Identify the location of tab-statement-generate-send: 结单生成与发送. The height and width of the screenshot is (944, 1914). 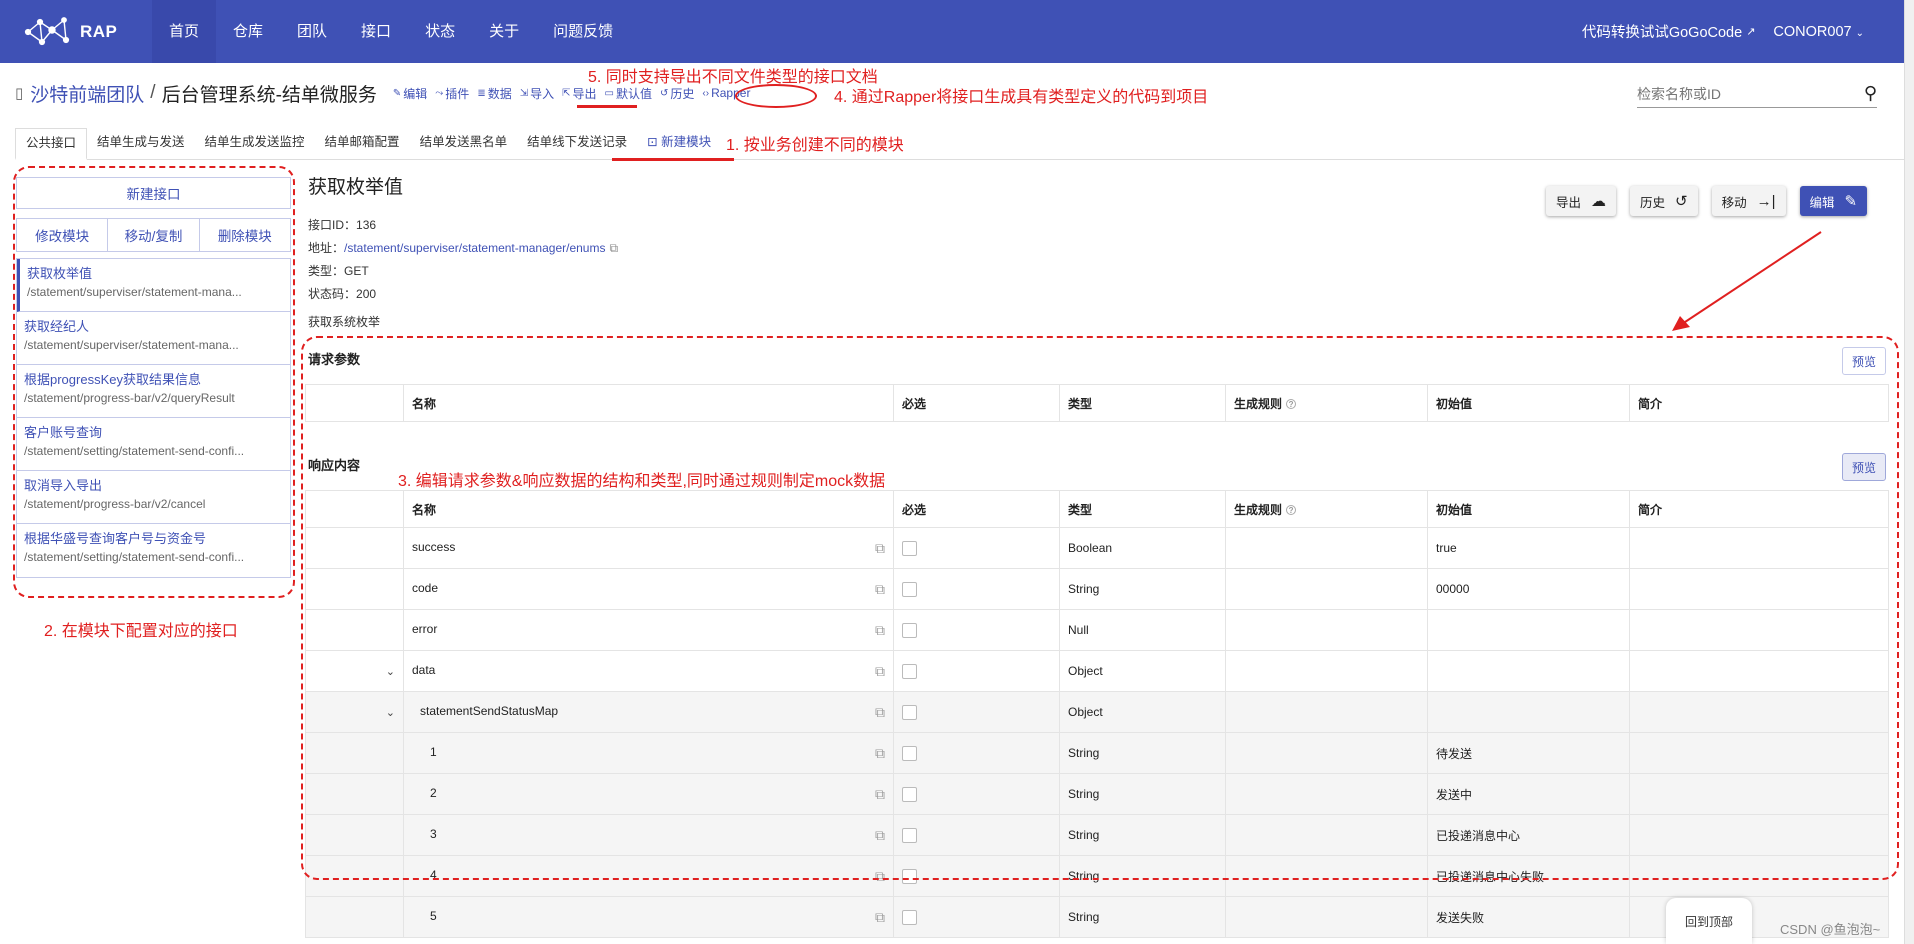
(141, 144).